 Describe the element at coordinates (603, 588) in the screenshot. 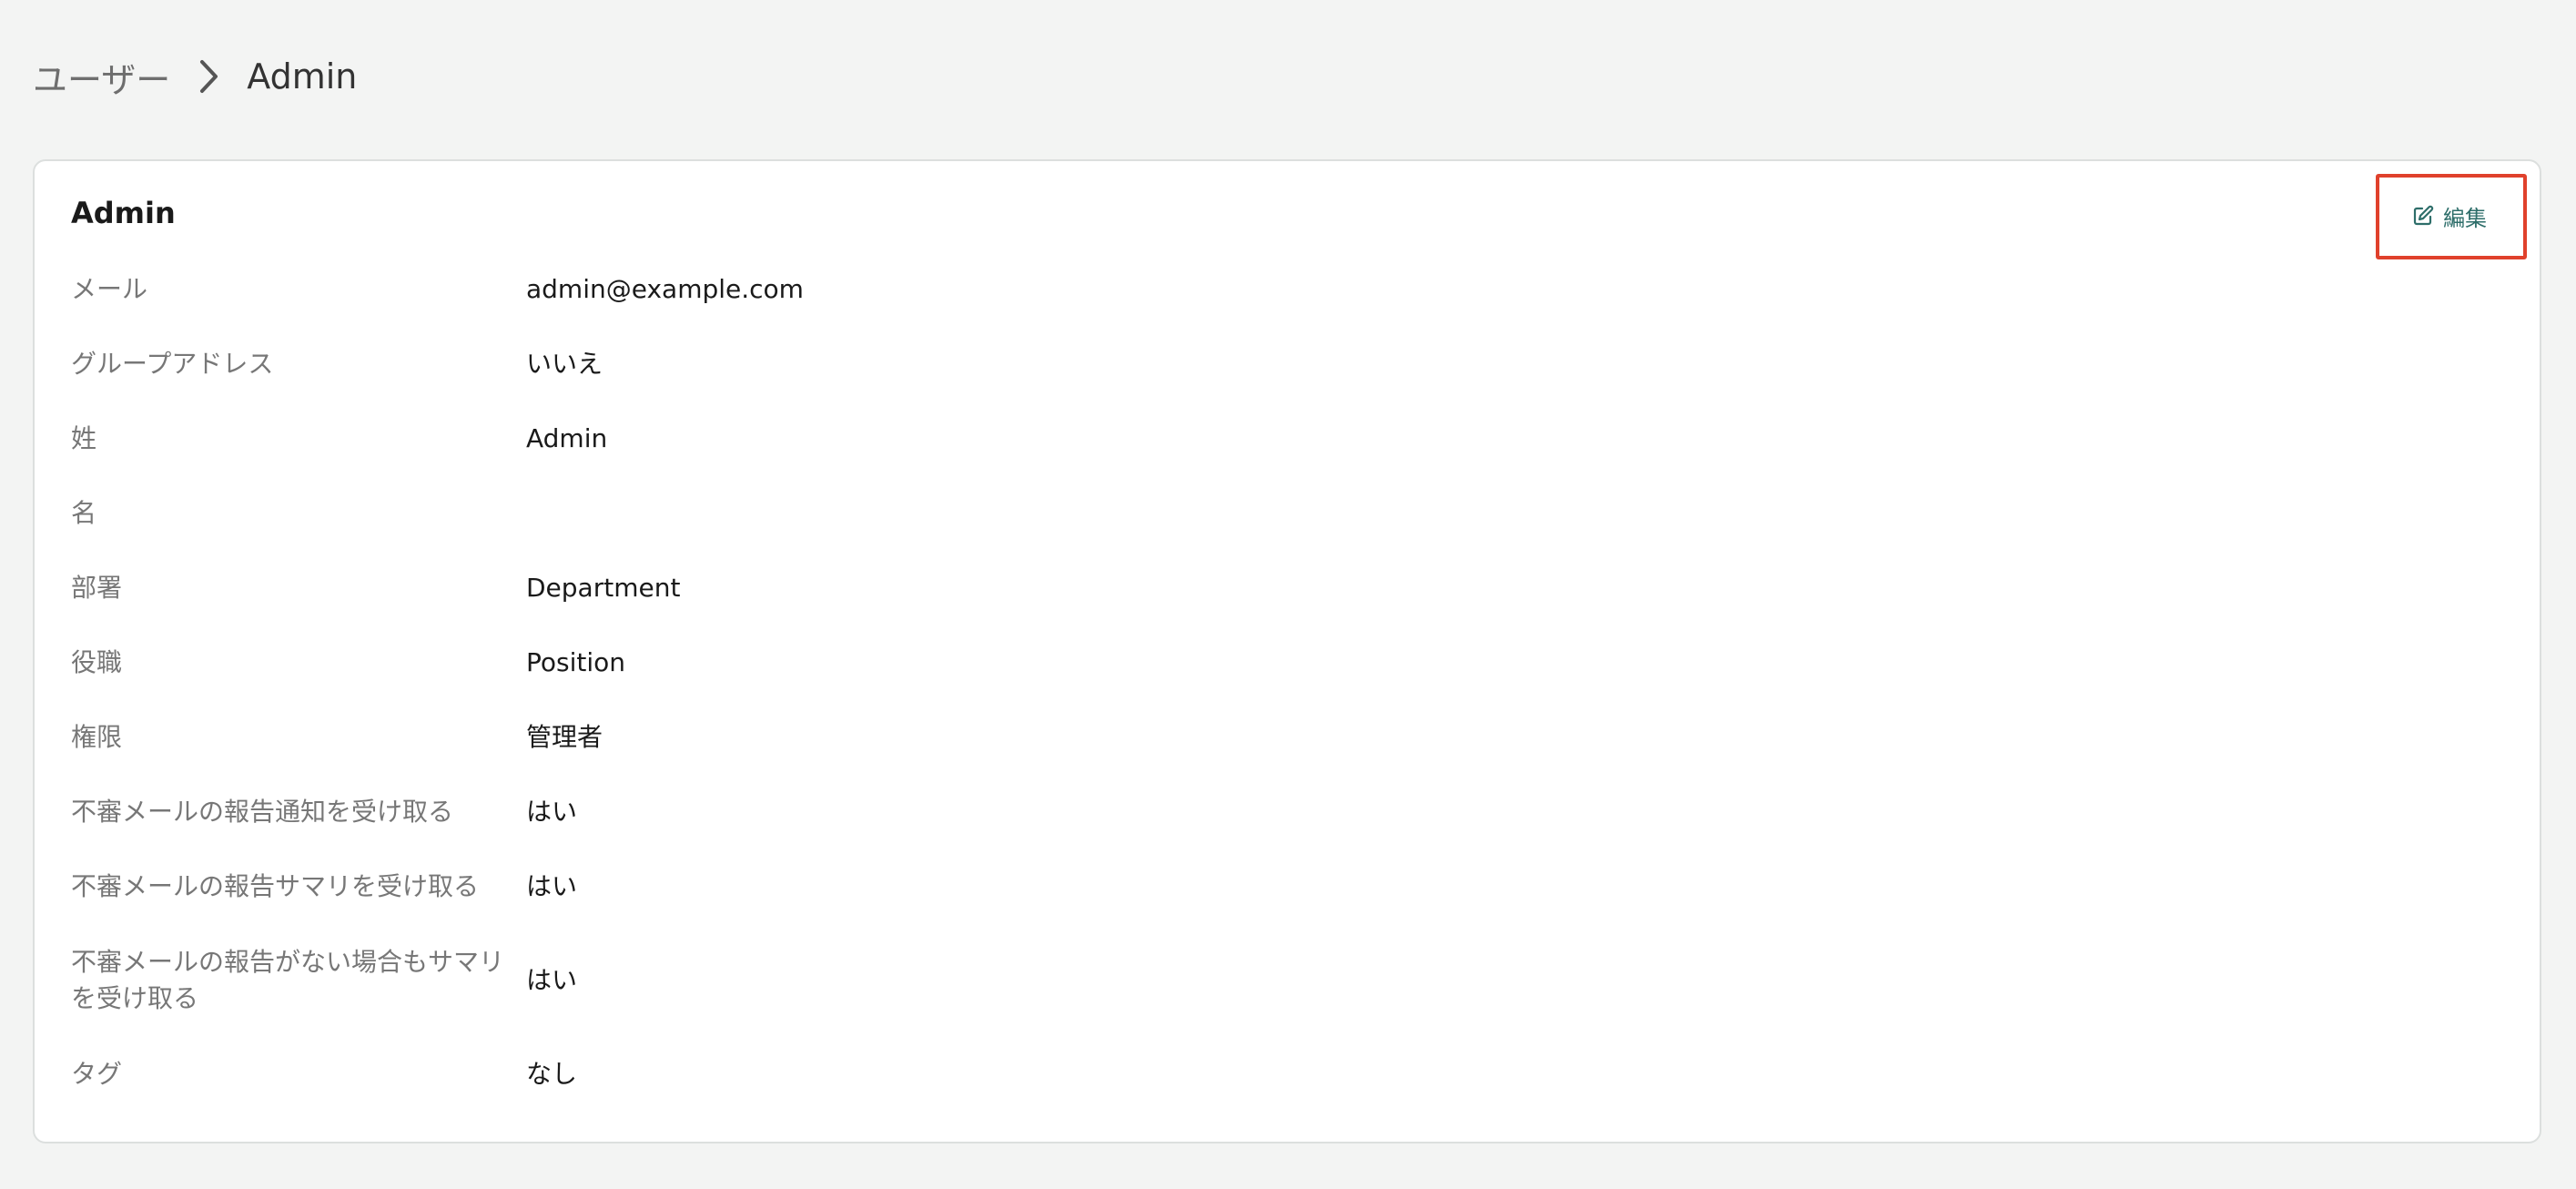

I see `field-value: Department` at that location.